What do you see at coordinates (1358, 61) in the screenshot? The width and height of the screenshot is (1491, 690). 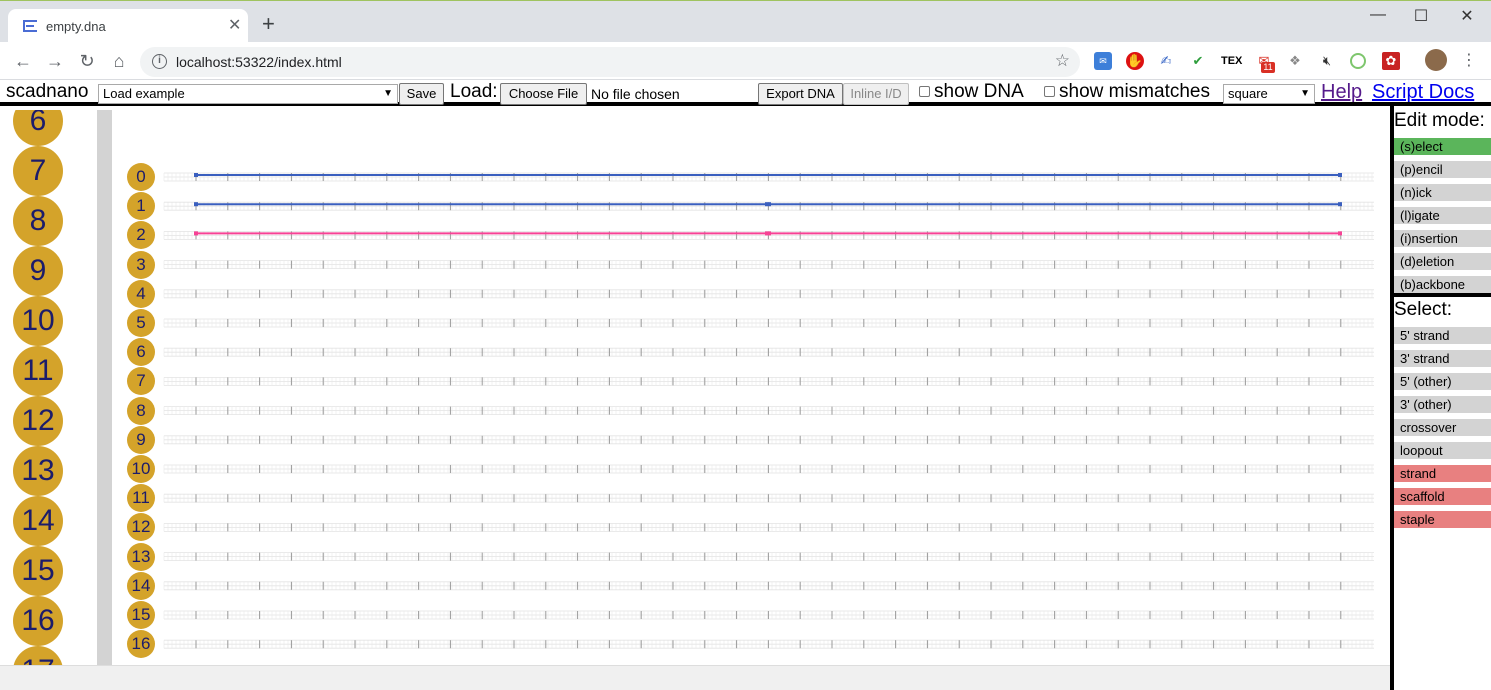 I see `circle-icon` at bounding box center [1358, 61].